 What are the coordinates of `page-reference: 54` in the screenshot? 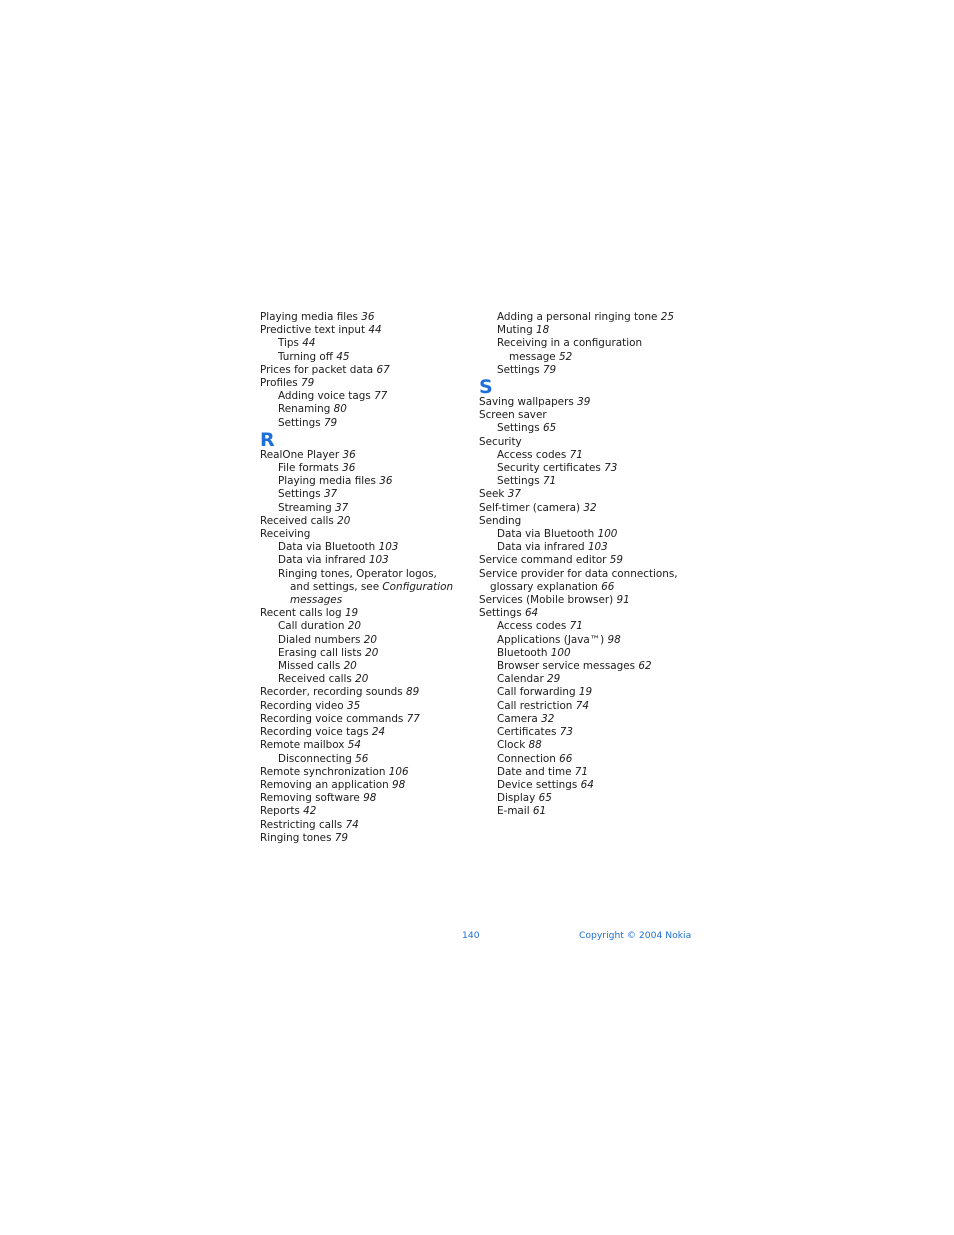 It's located at (354, 745).